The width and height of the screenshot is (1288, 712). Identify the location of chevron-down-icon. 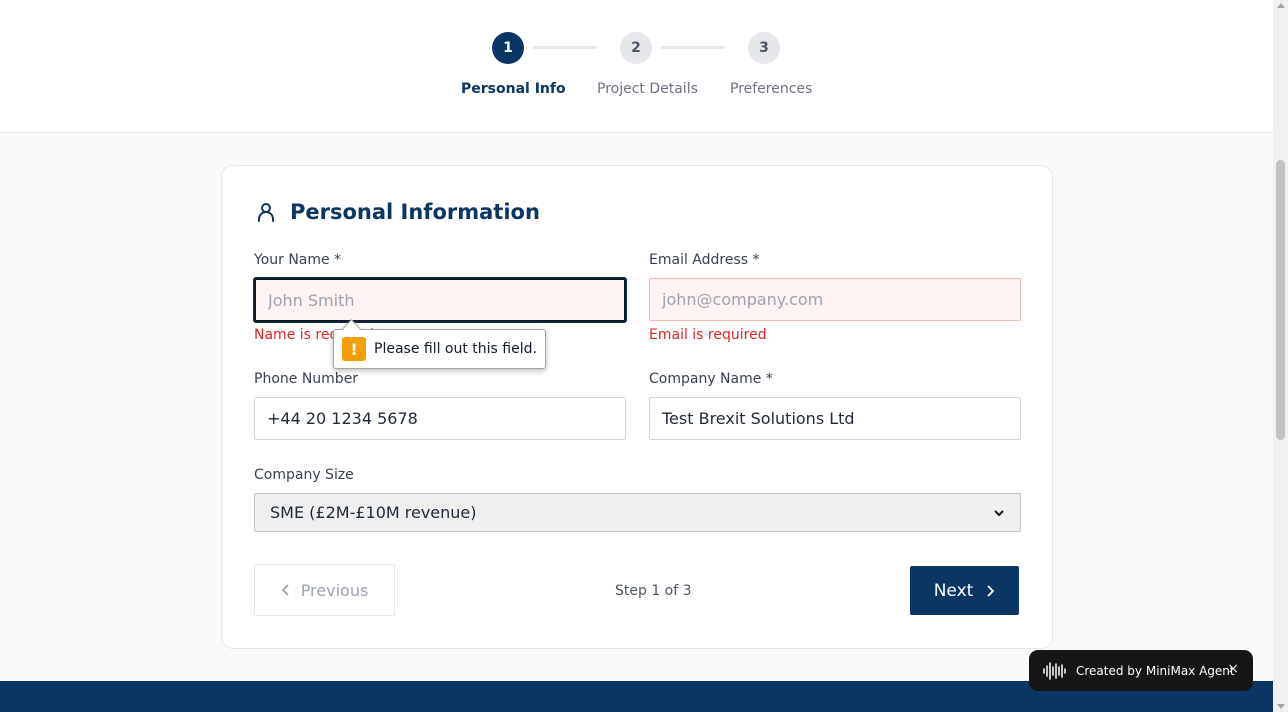
(999, 512).